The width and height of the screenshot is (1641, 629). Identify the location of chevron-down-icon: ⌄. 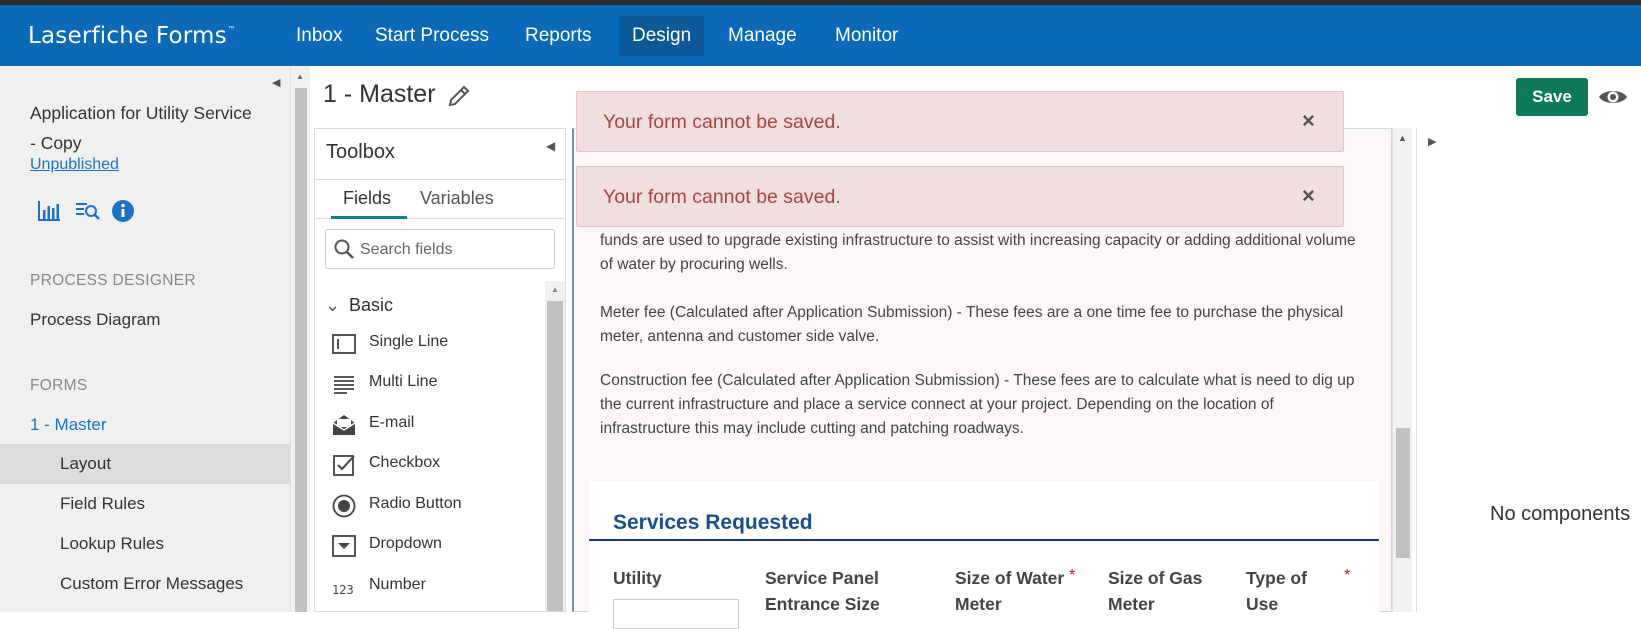
(333, 305).